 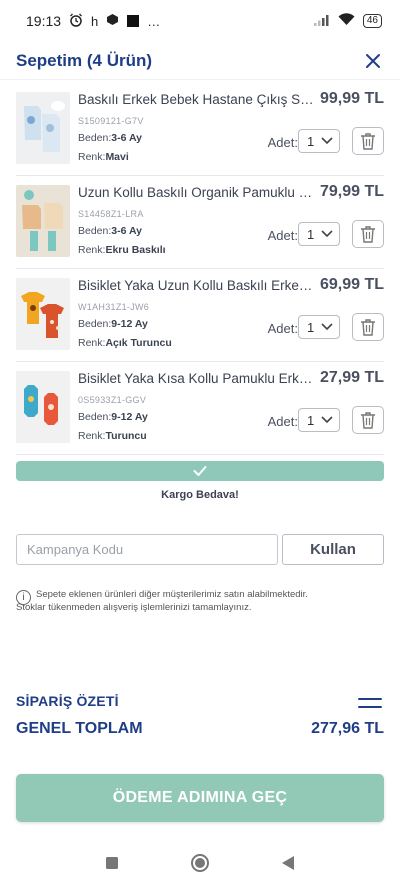 What do you see at coordinates (200, 495) in the screenshot?
I see `free-shipping-text: Kargo Bedava!` at bounding box center [200, 495].